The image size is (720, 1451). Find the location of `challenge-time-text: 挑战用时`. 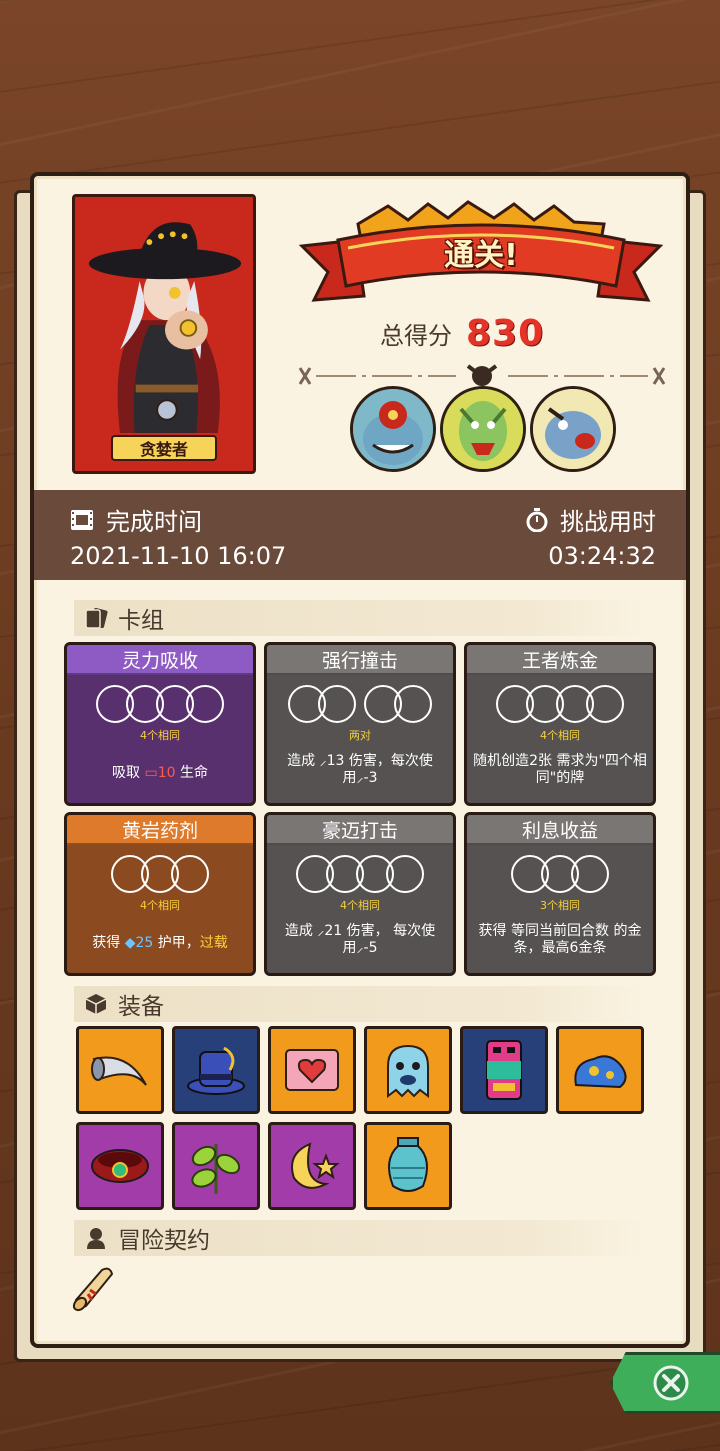

challenge-time-text: 挑战用时 is located at coordinates (608, 522).